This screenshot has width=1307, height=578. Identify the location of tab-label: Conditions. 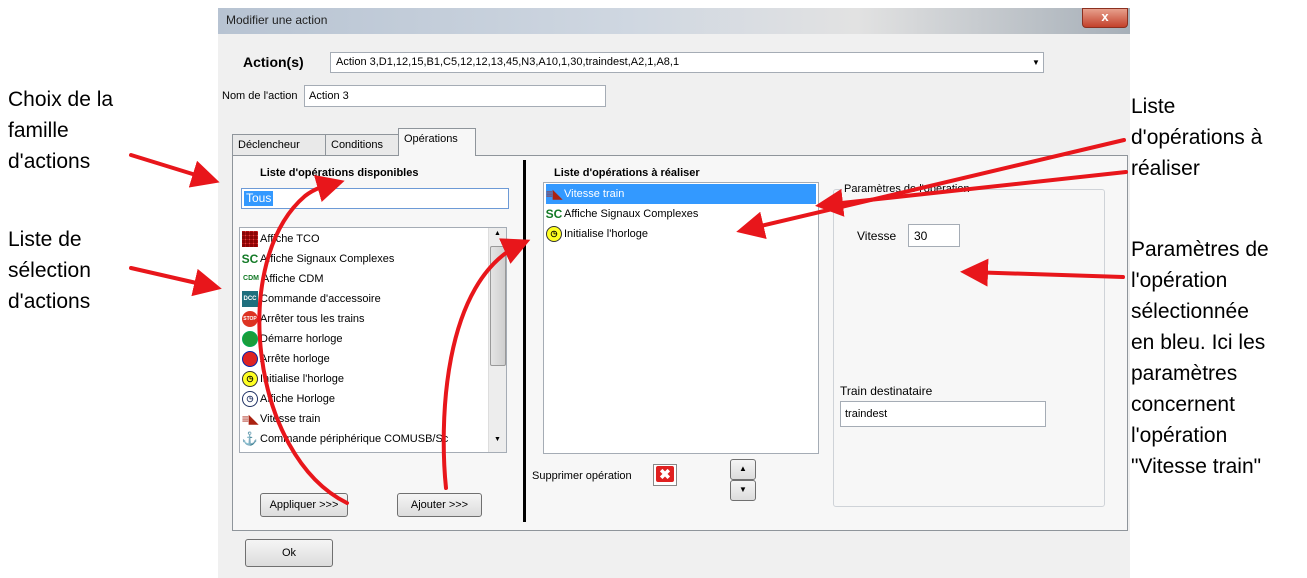
(357, 145).